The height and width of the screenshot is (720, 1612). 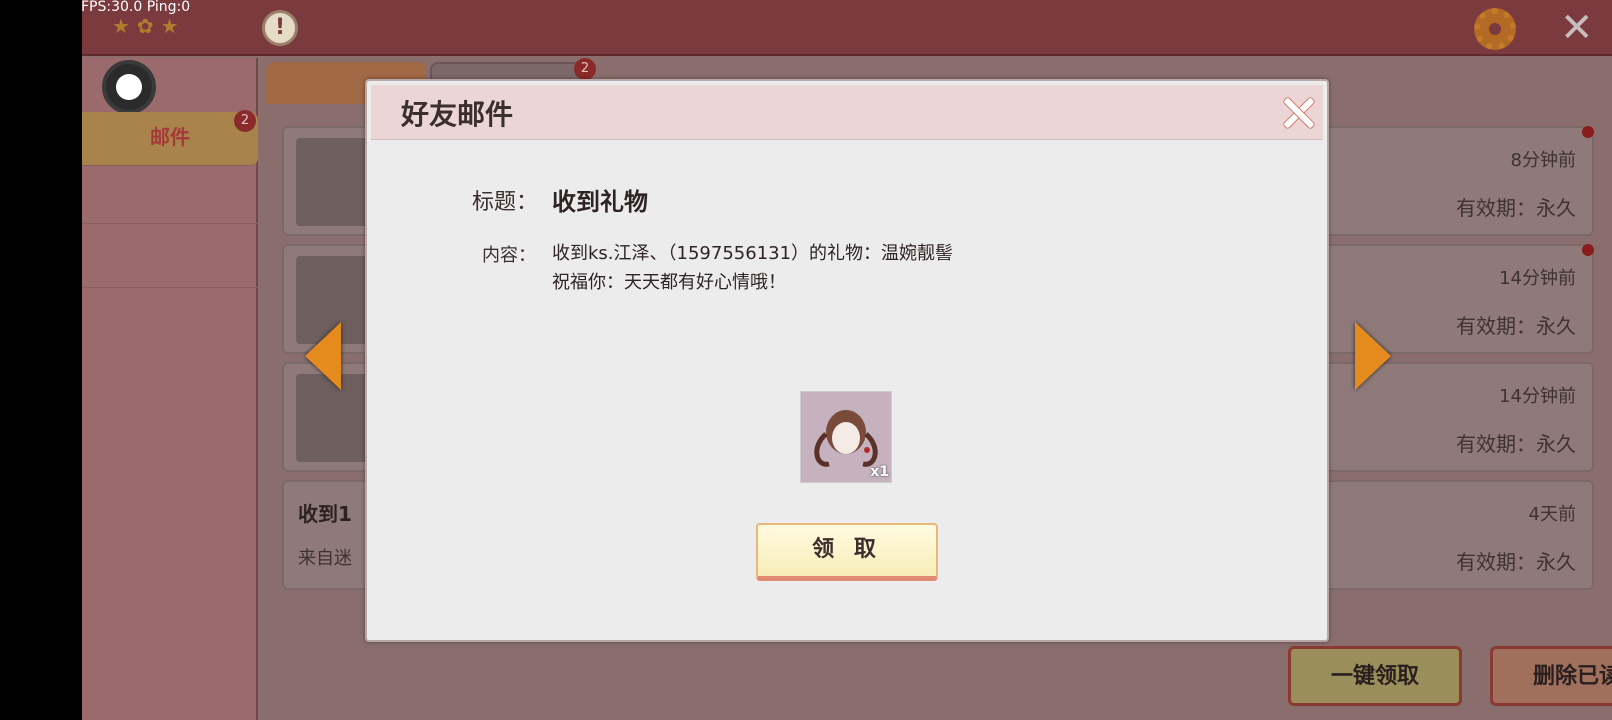 I want to click on sidebar: 邮件 2, so click(x=170, y=389).